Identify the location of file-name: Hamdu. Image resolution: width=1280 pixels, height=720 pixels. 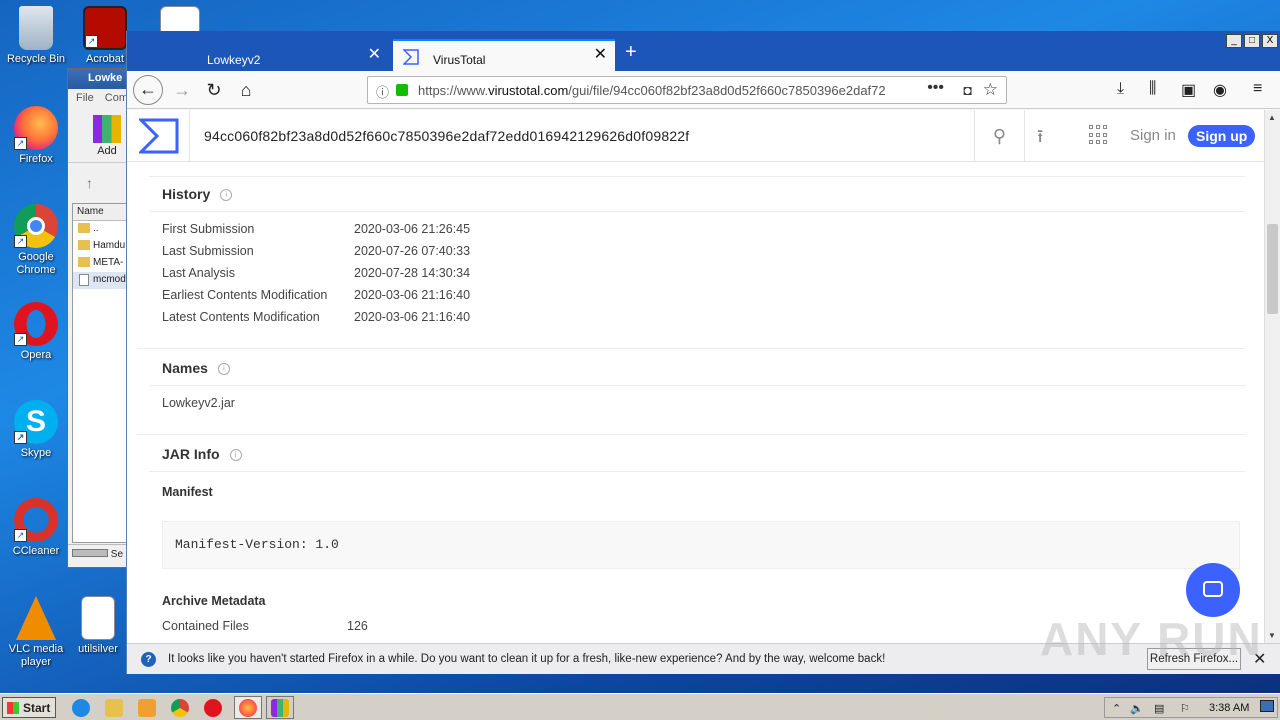
(109, 245).